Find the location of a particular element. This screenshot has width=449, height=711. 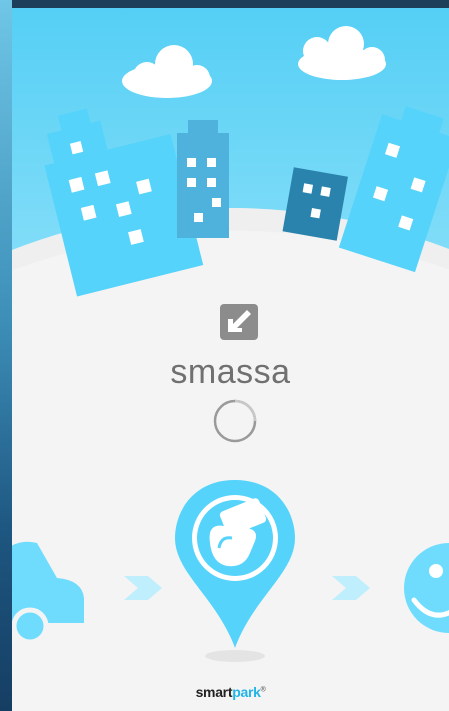

footer-brand-part1: smart is located at coordinates (214, 692).